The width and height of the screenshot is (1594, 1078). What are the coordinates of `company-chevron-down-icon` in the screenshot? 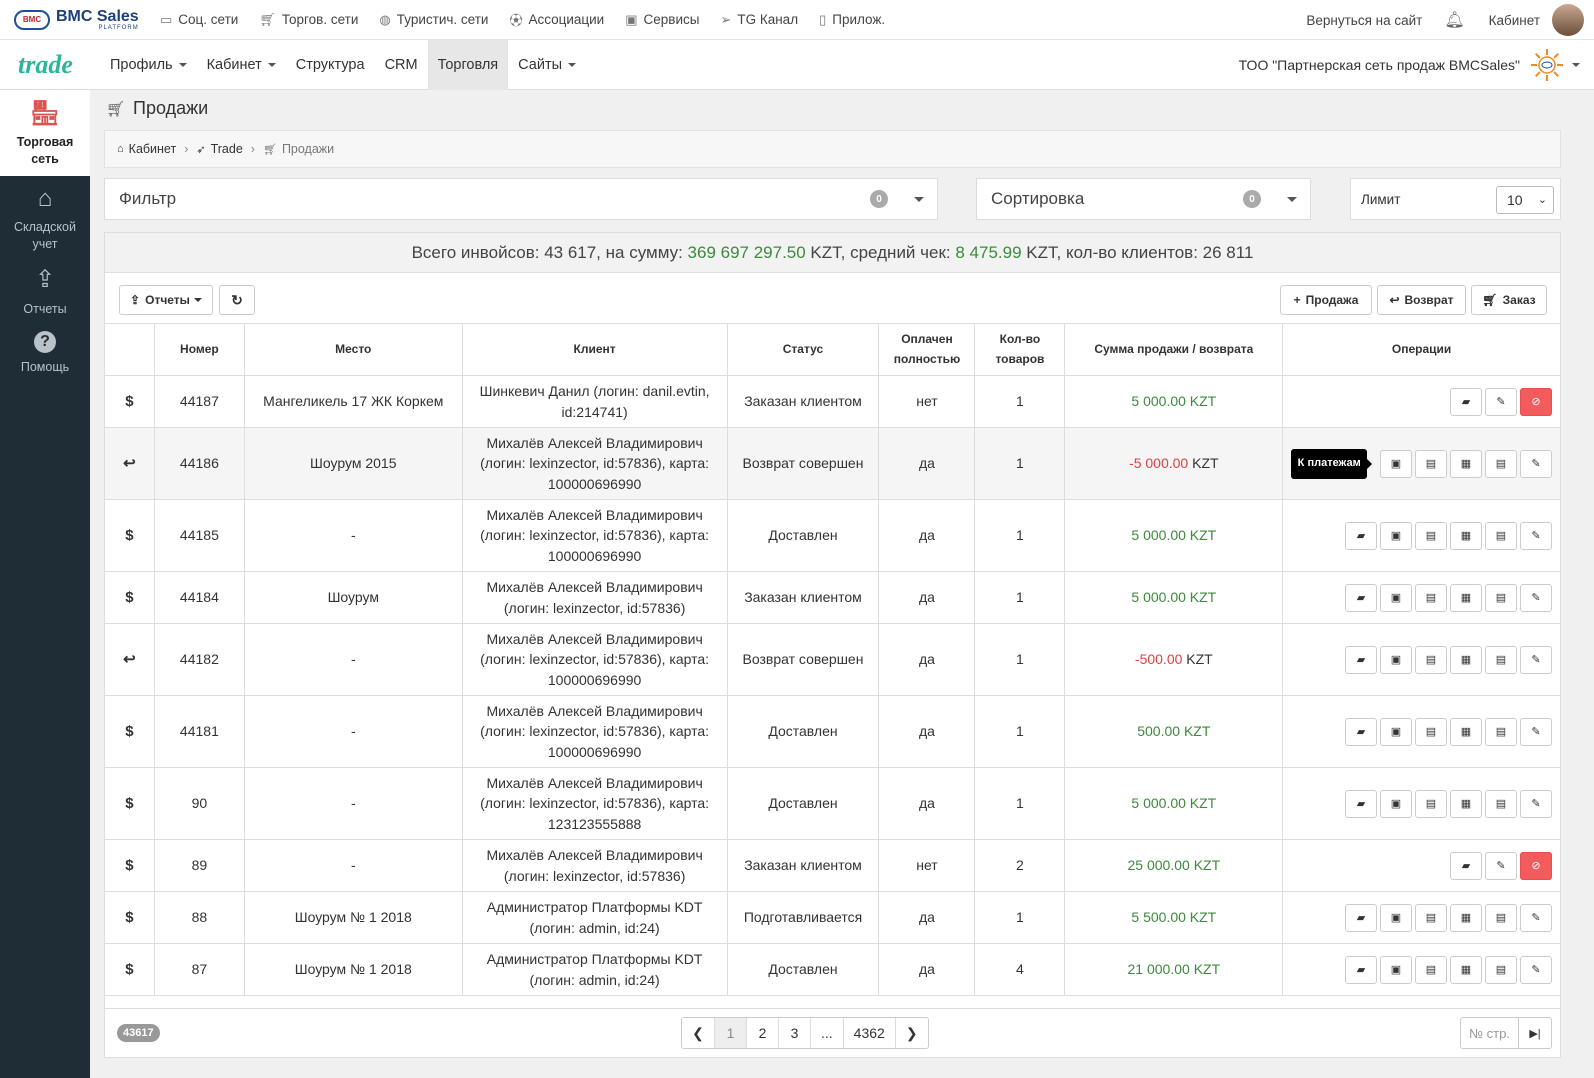 It's located at (1576, 65).